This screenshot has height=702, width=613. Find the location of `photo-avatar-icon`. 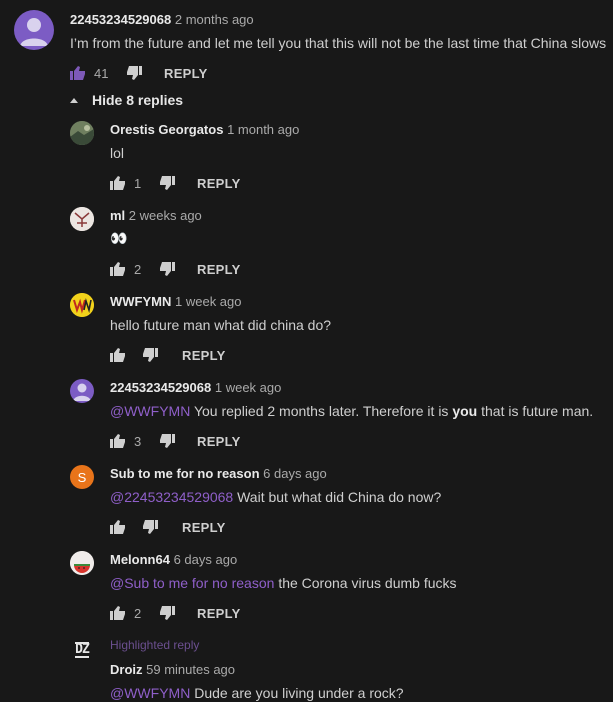

photo-avatar-icon is located at coordinates (82, 133).